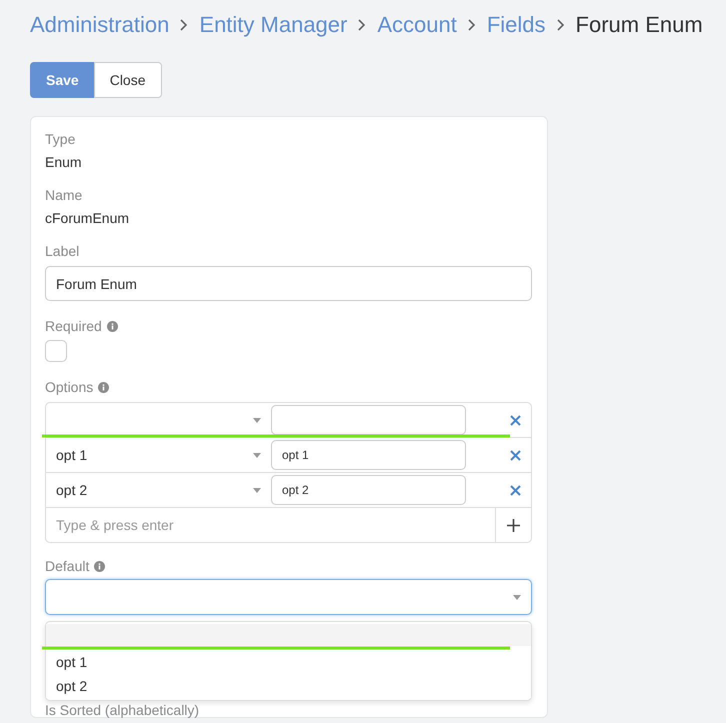 The width and height of the screenshot is (726, 723). I want to click on required-checkbox, so click(56, 351).